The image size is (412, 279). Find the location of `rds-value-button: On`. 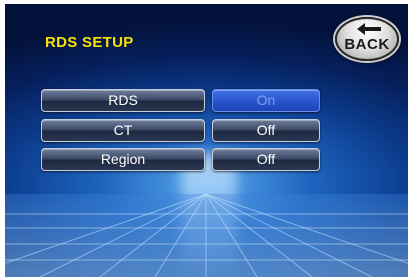

rds-value-button: On is located at coordinates (266, 100).